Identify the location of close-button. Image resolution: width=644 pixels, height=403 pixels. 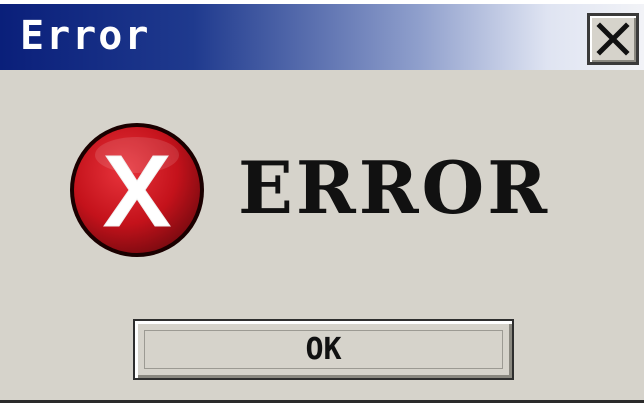
(613, 39).